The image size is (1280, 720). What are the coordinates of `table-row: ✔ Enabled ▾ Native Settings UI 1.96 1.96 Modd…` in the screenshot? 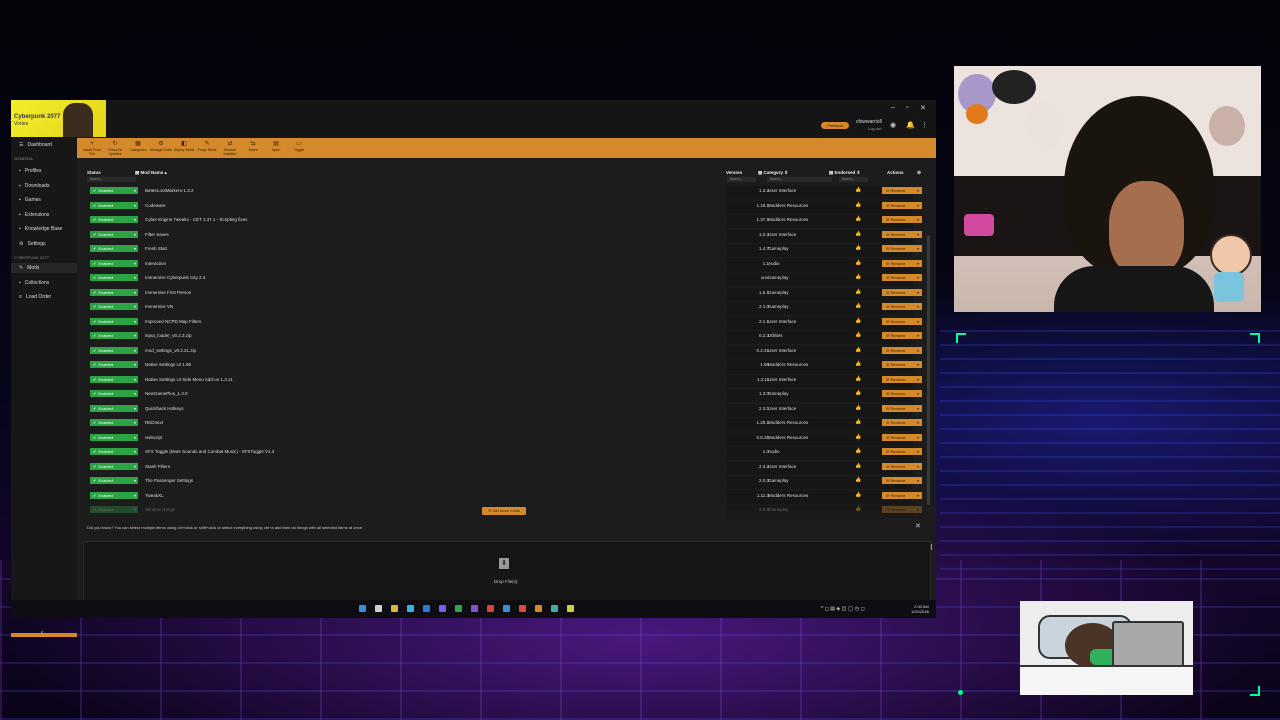 It's located at (506, 366).